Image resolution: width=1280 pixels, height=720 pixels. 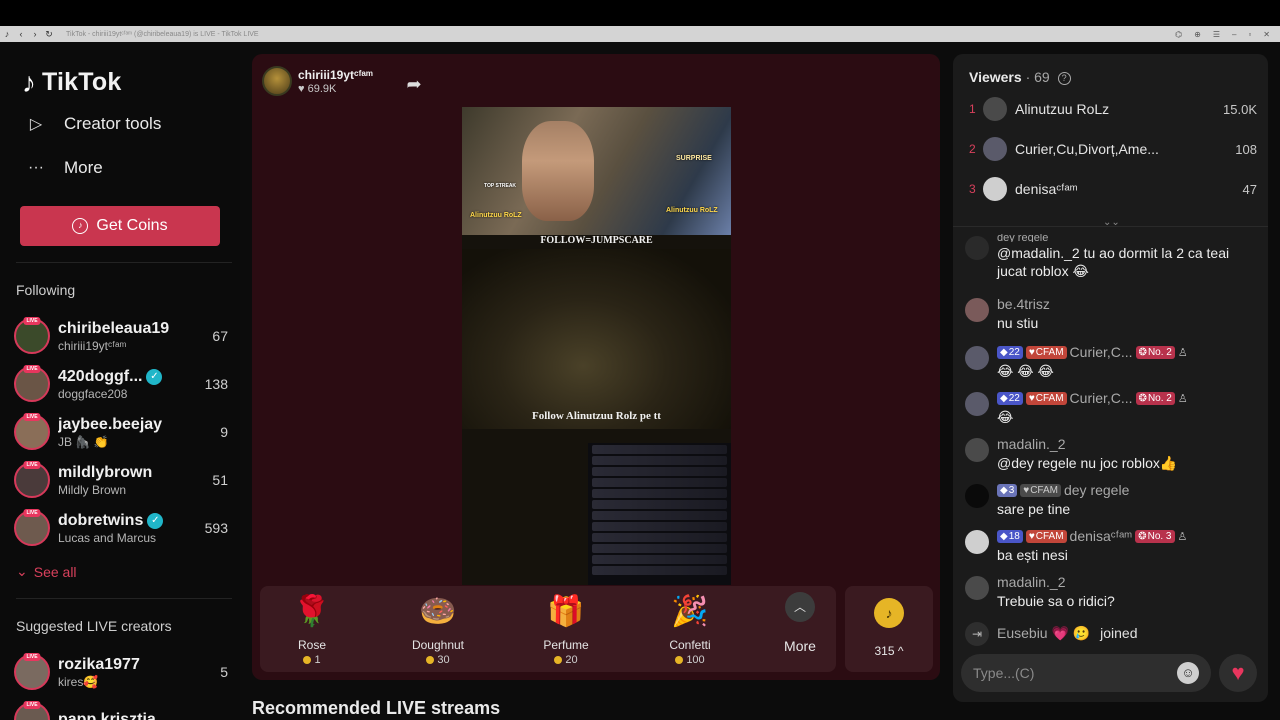 I want to click on nav-more: ··· More, so click(x=63, y=168).